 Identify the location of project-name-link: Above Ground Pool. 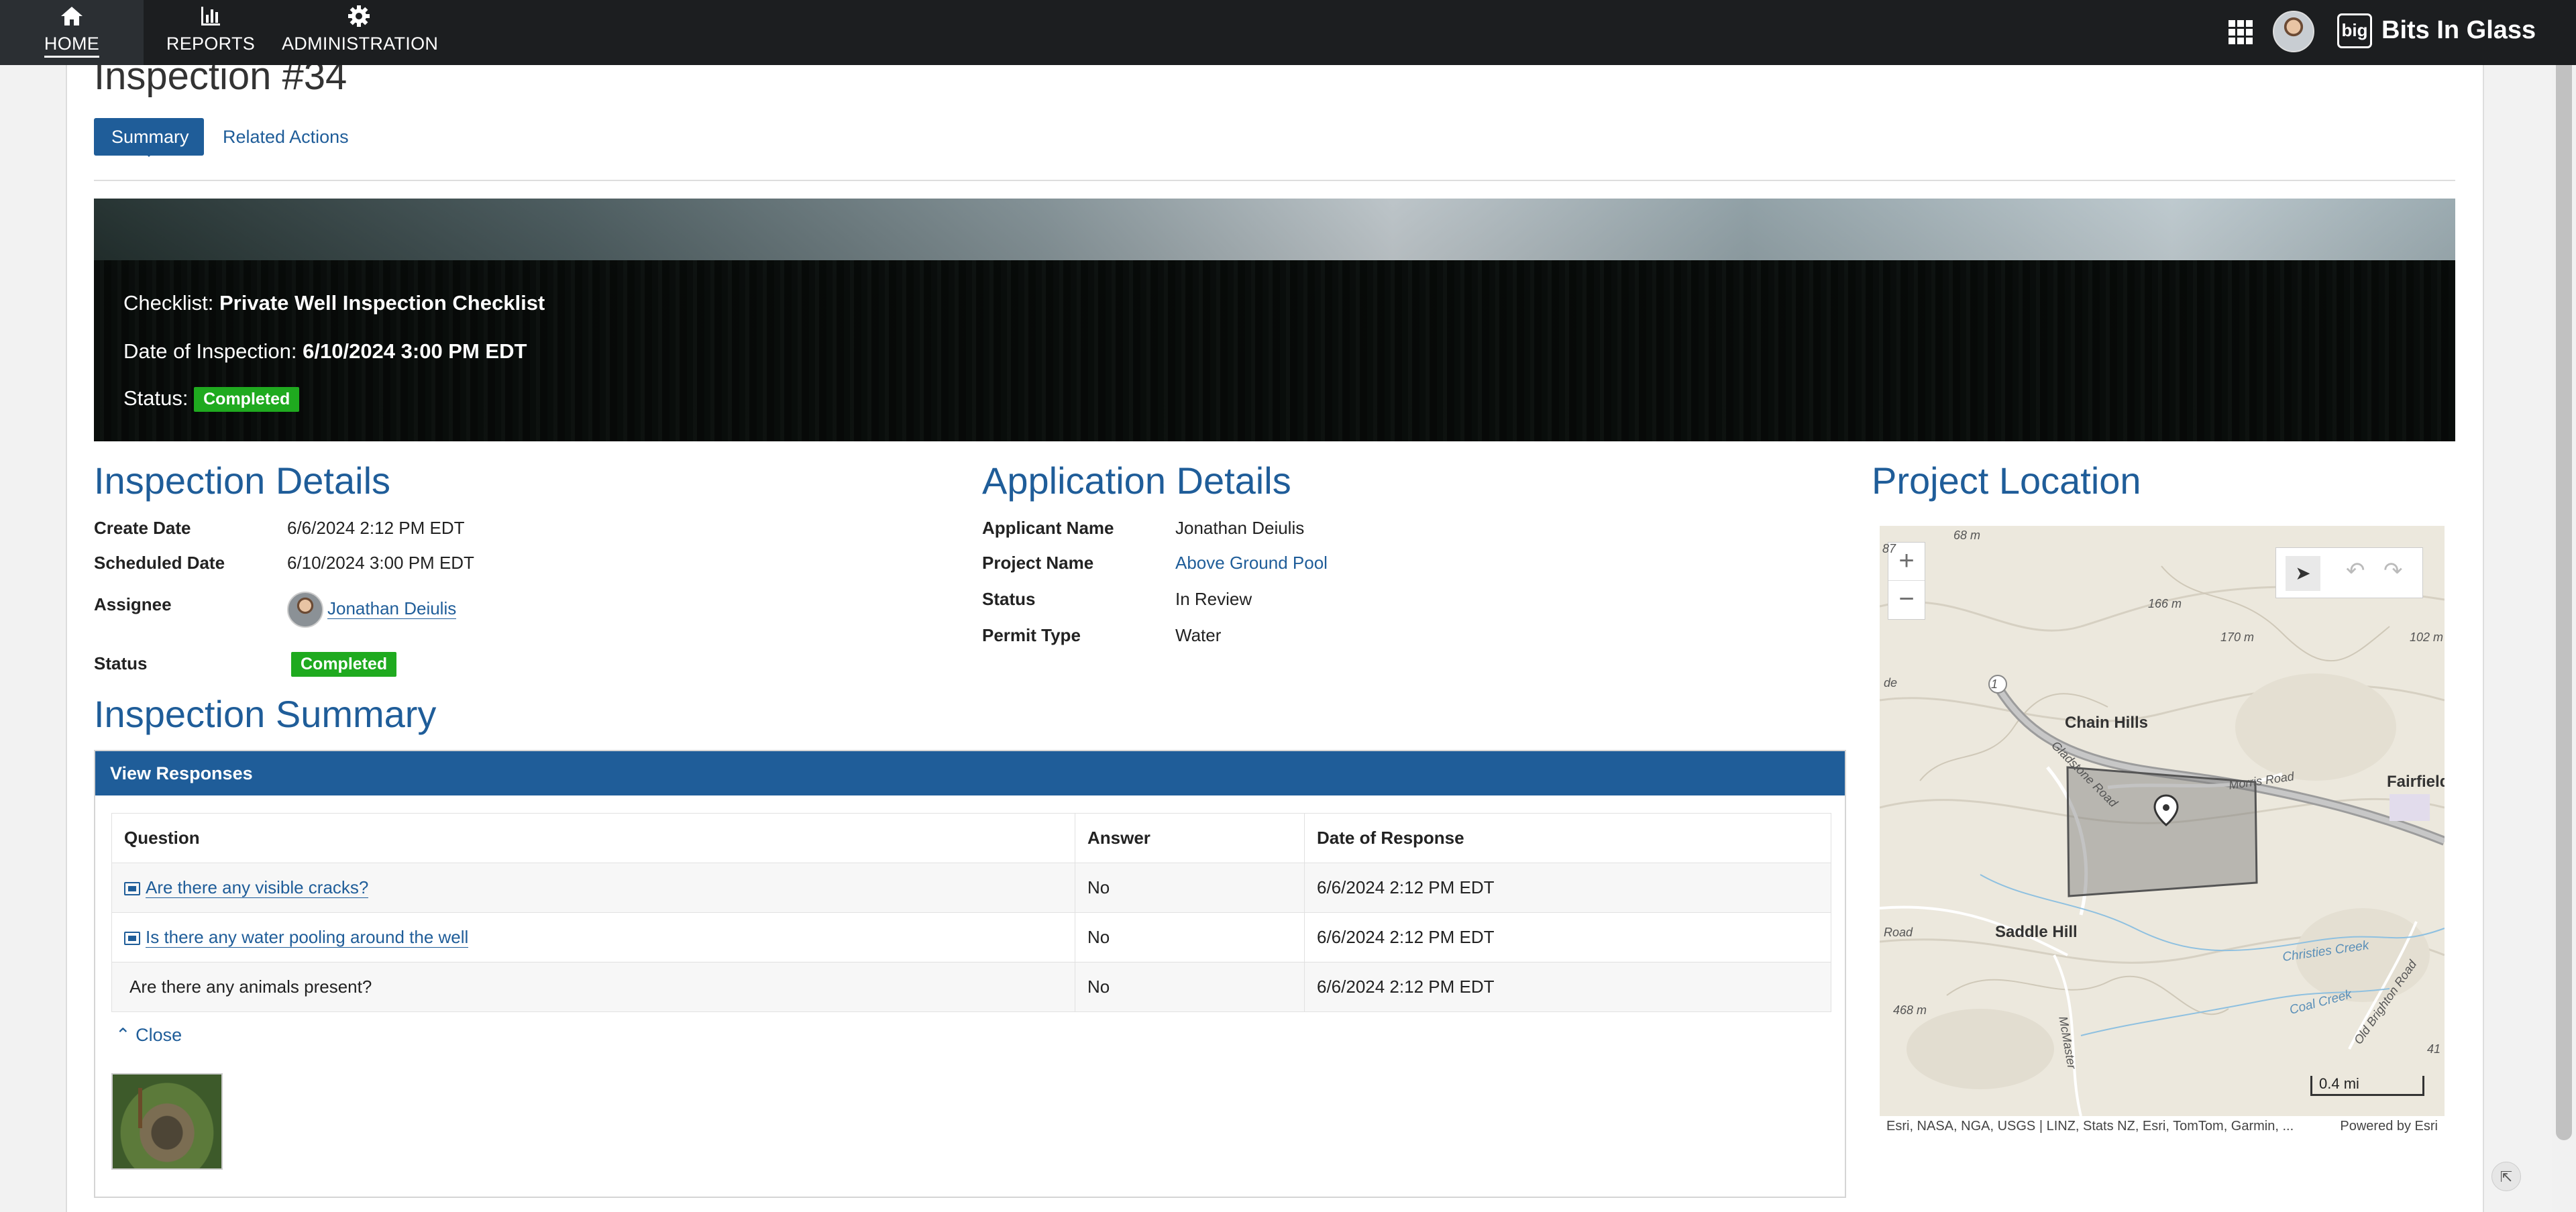
(1251, 563).